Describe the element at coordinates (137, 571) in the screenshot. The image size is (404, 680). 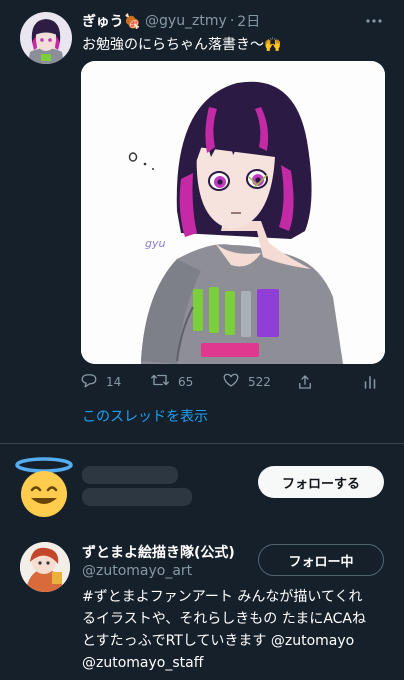
I see `suggested-user-handle: @zutomayo_art` at that location.